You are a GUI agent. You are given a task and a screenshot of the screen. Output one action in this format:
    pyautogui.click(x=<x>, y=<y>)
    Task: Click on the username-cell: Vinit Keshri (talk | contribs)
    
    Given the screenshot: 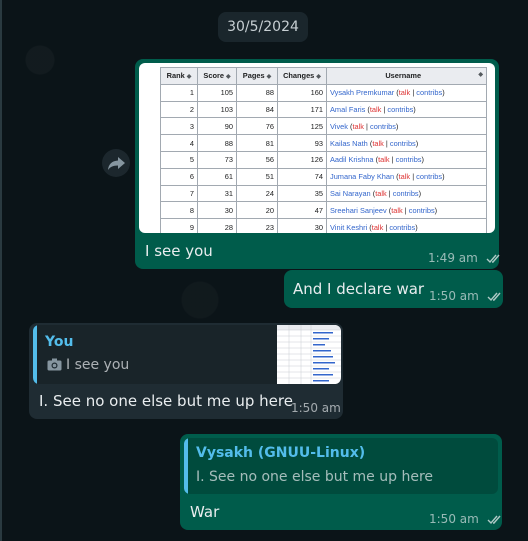 What is the action you would take?
    pyautogui.click(x=406, y=225)
    